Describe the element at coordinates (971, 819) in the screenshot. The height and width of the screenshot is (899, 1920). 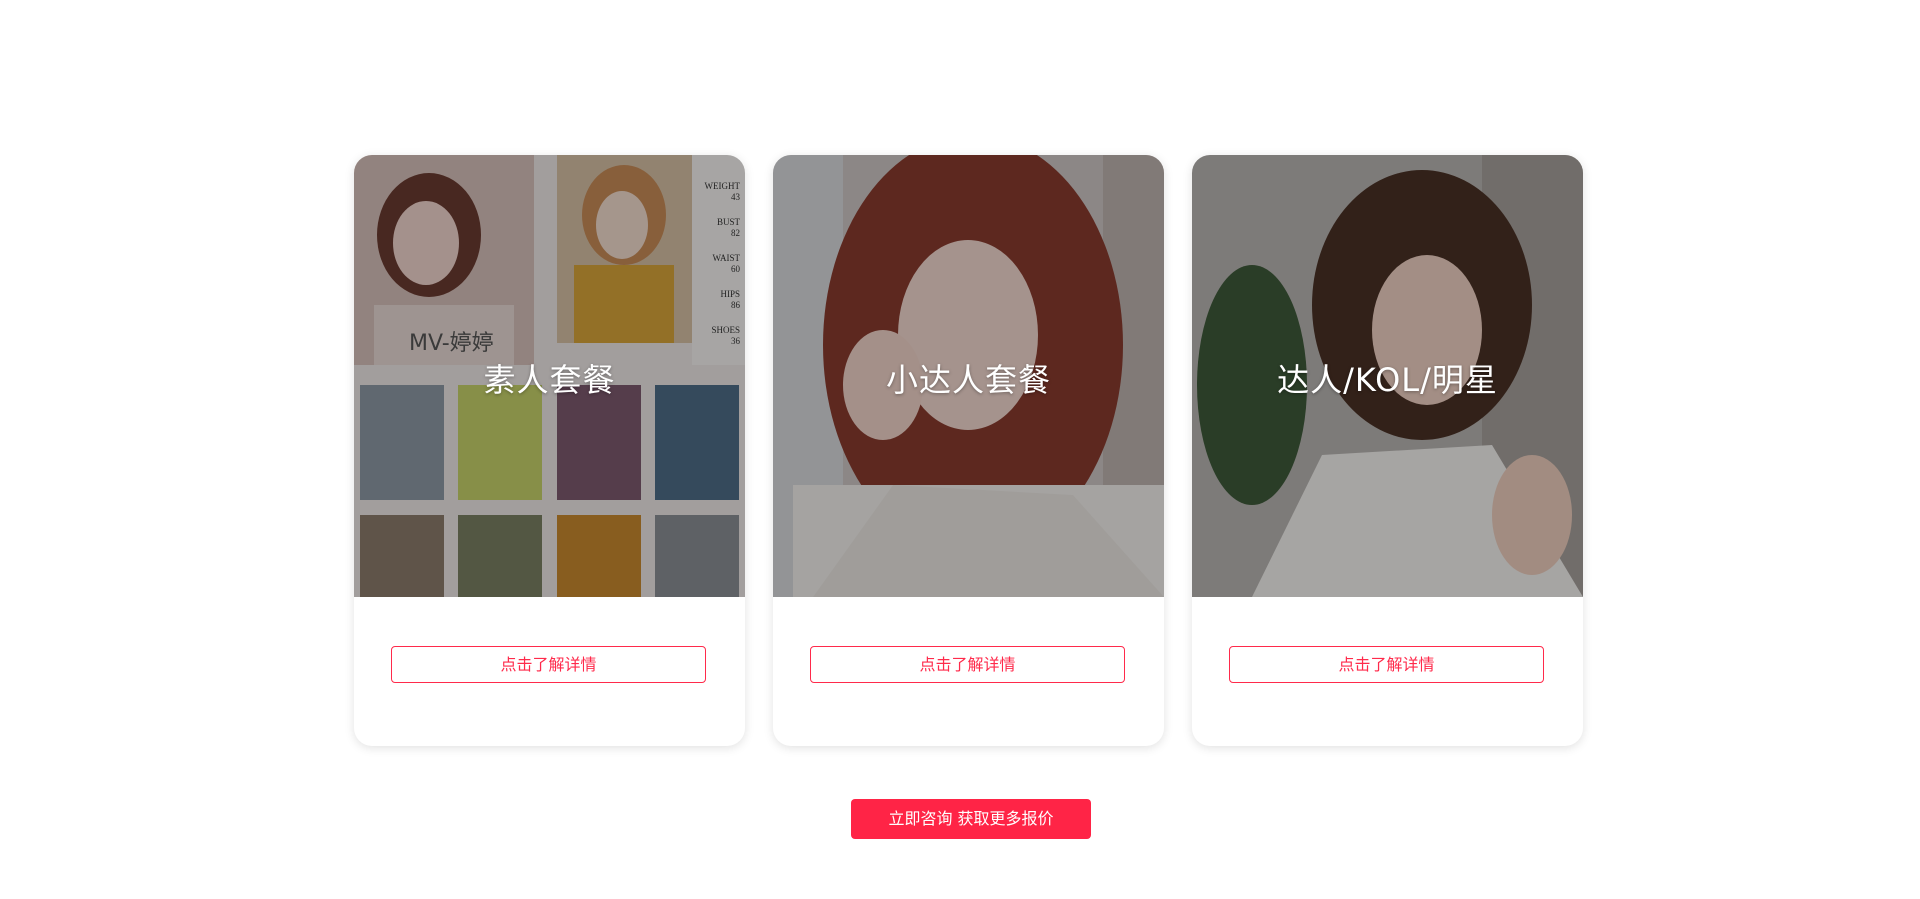
I see `consult-now-button: 立即咨询 获取更多报价` at that location.